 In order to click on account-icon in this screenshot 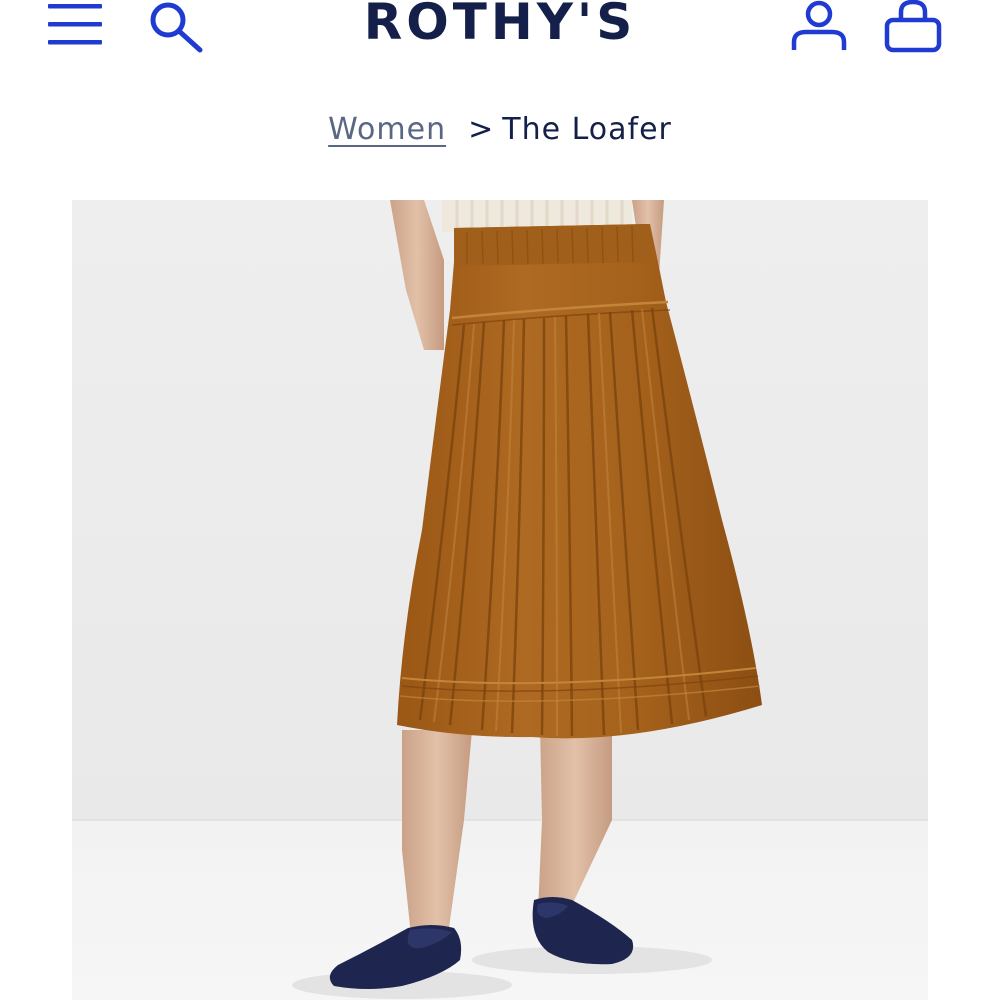, I will do `click(819, 25)`.